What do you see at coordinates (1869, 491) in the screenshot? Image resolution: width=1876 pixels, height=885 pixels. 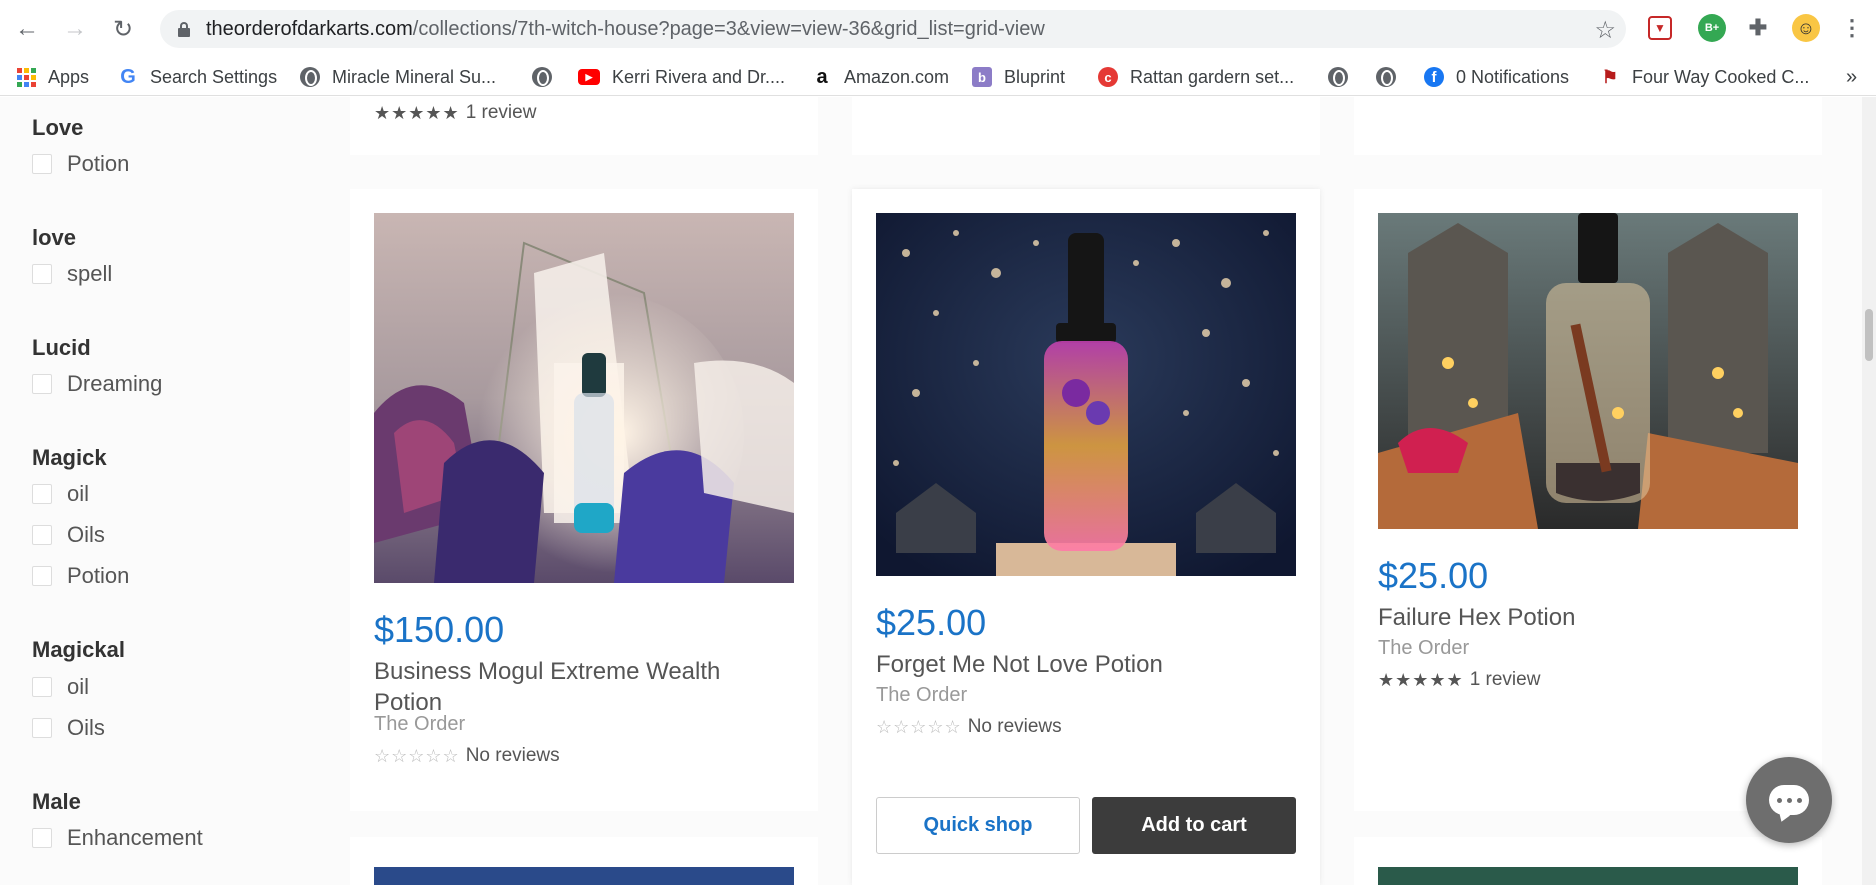 I see `scrollbar` at bounding box center [1869, 491].